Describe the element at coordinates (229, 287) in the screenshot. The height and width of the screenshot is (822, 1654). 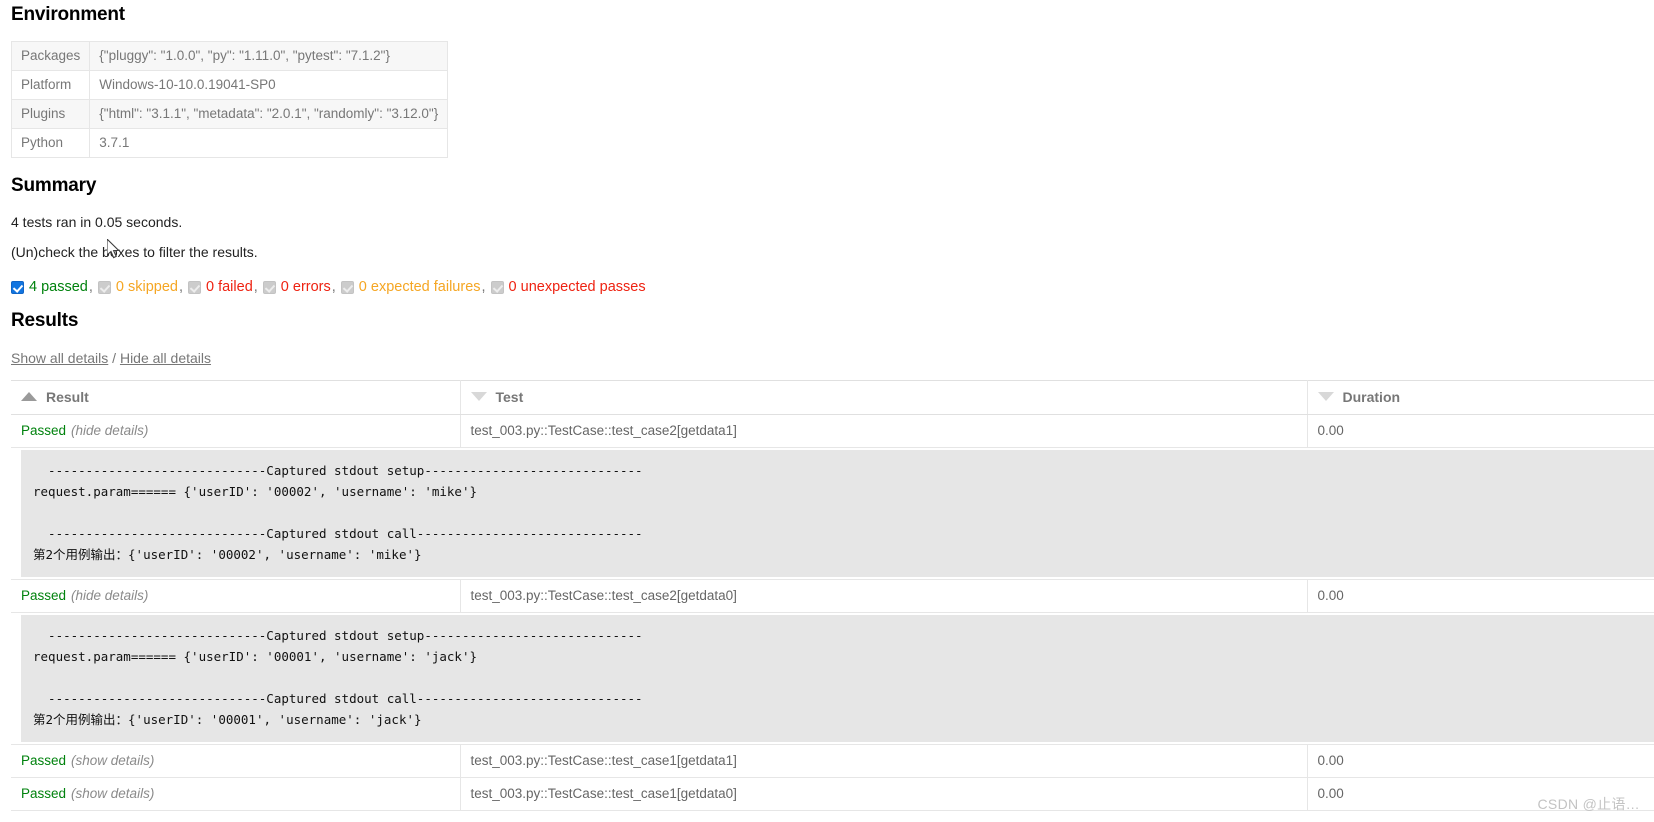
I see `filter-label: 0 failed` at that location.